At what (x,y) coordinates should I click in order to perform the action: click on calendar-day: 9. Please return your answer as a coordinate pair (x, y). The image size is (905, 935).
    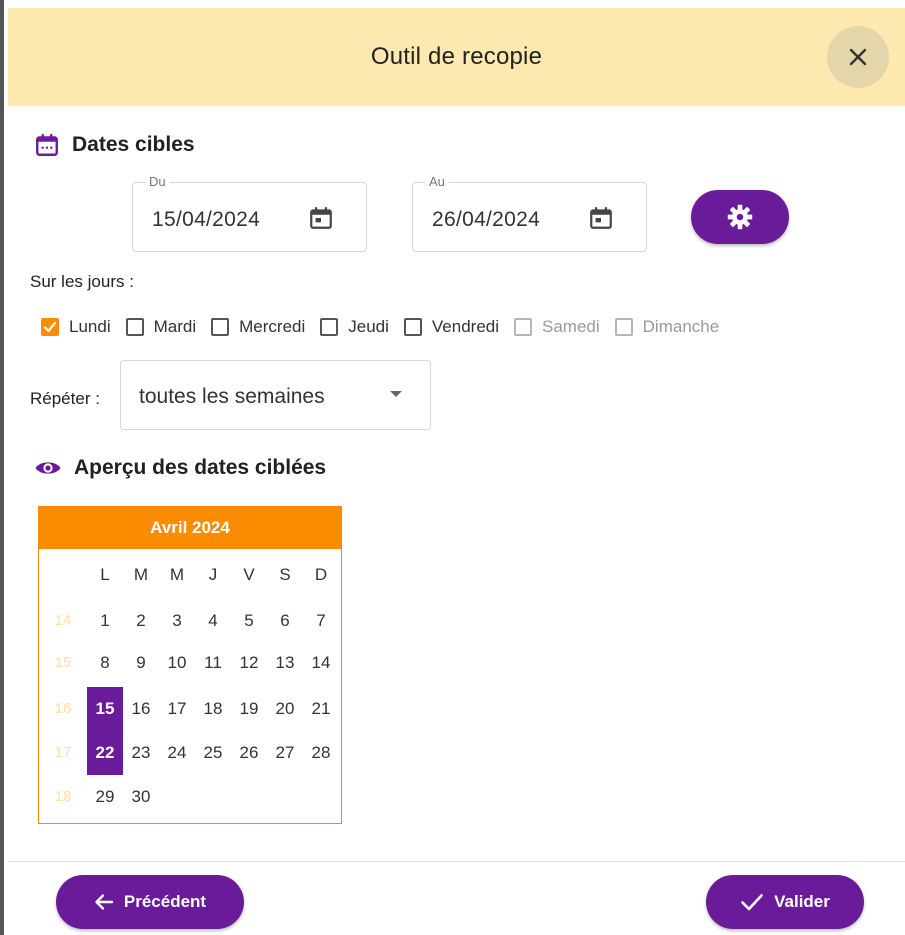
    Looking at the image, I should click on (141, 662).